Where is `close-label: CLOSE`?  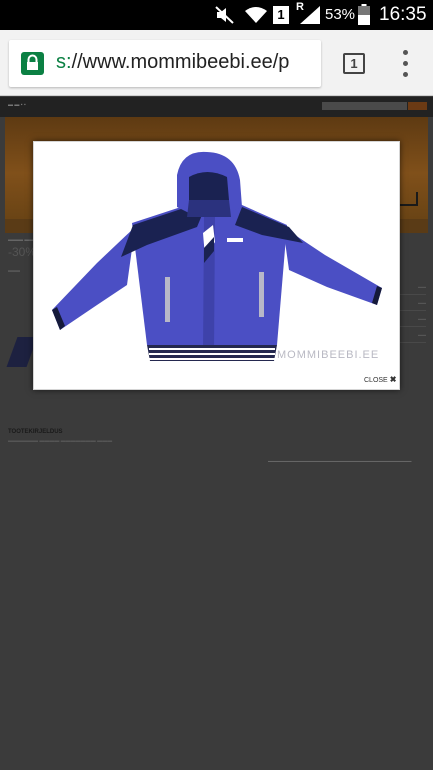 close-label: CLOSE is located at coordinates (376, 380).